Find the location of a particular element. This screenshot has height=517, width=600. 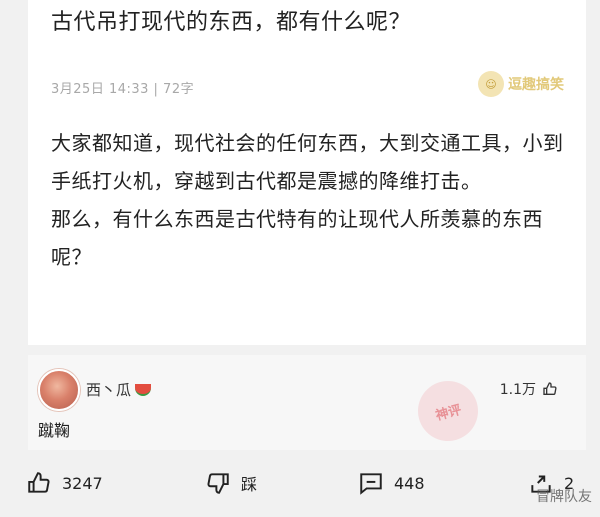

avatar is located at coordinates (59, 390).